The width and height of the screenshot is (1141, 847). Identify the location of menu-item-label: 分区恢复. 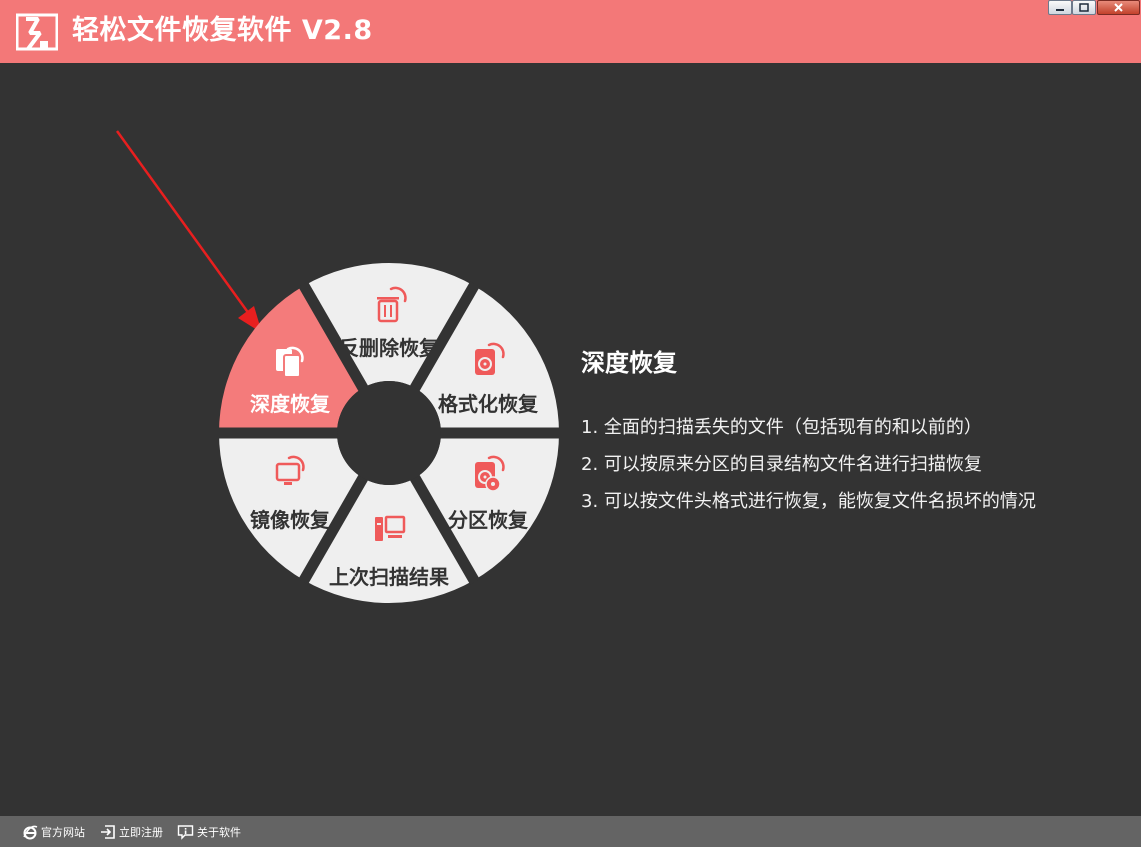
(488, 520).